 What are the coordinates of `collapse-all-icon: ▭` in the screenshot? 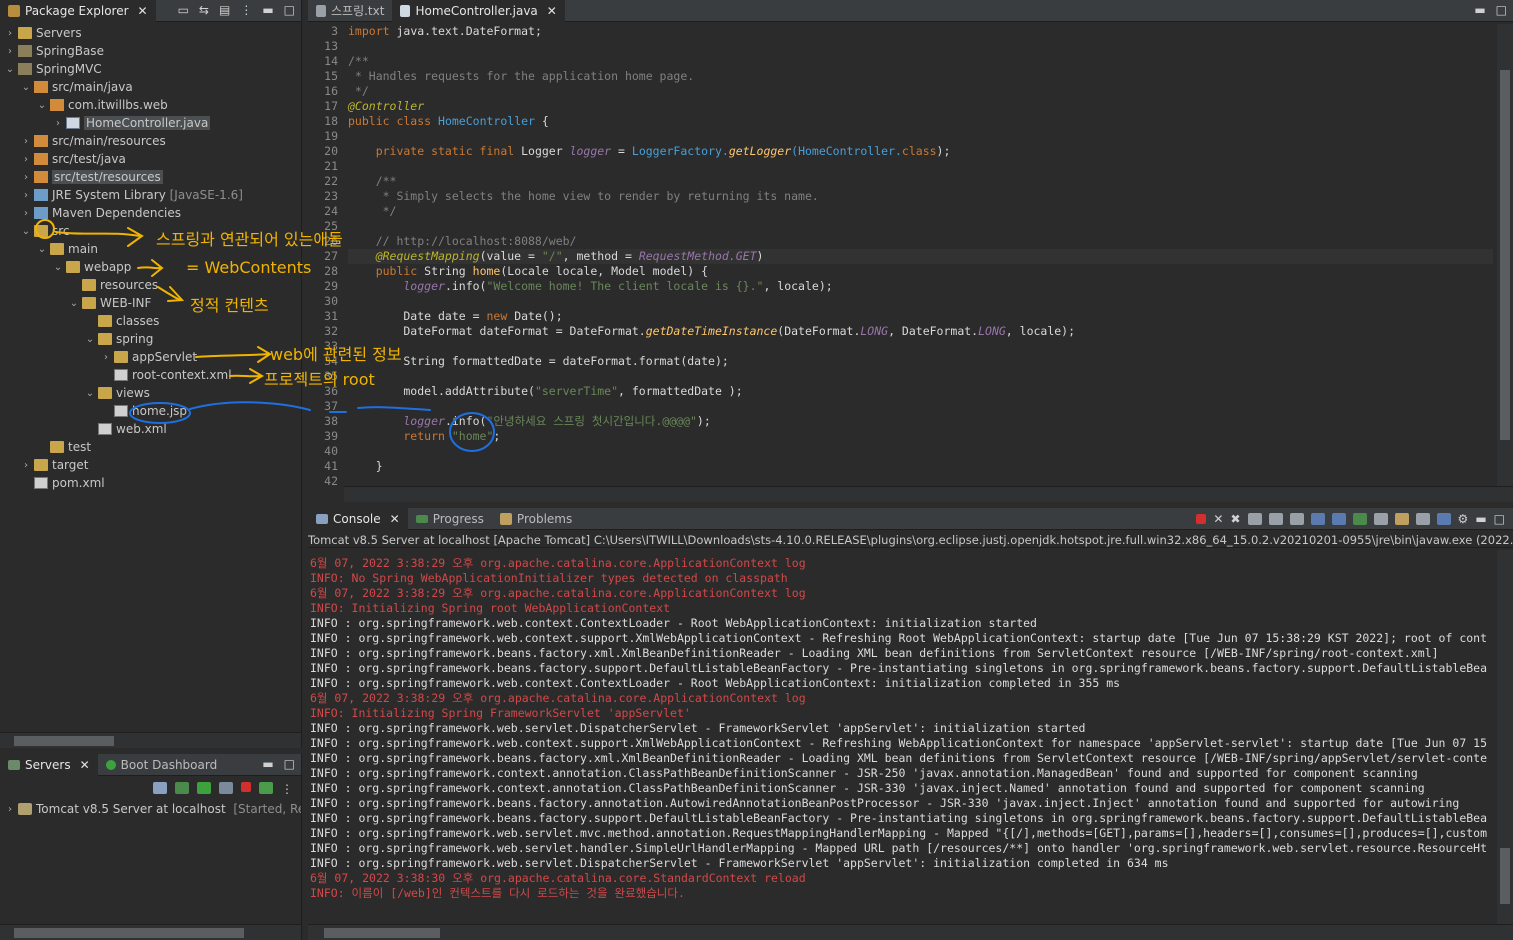 It's located at (183, 10).